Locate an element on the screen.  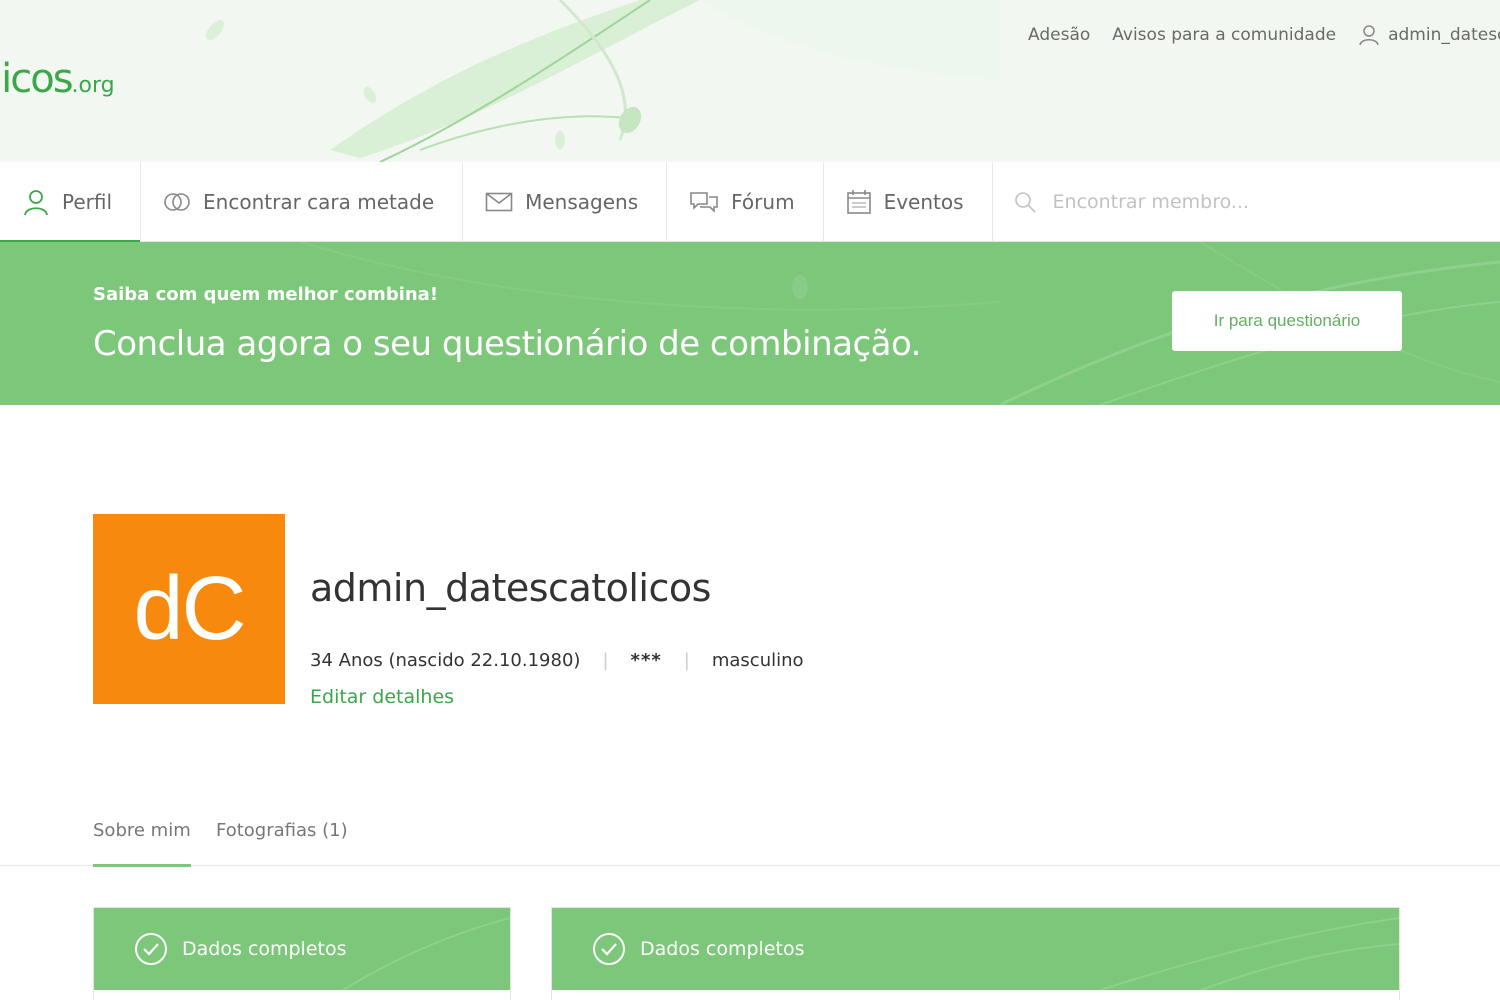
nav-tab-label: Perfil is located at coordinates (87, 202).